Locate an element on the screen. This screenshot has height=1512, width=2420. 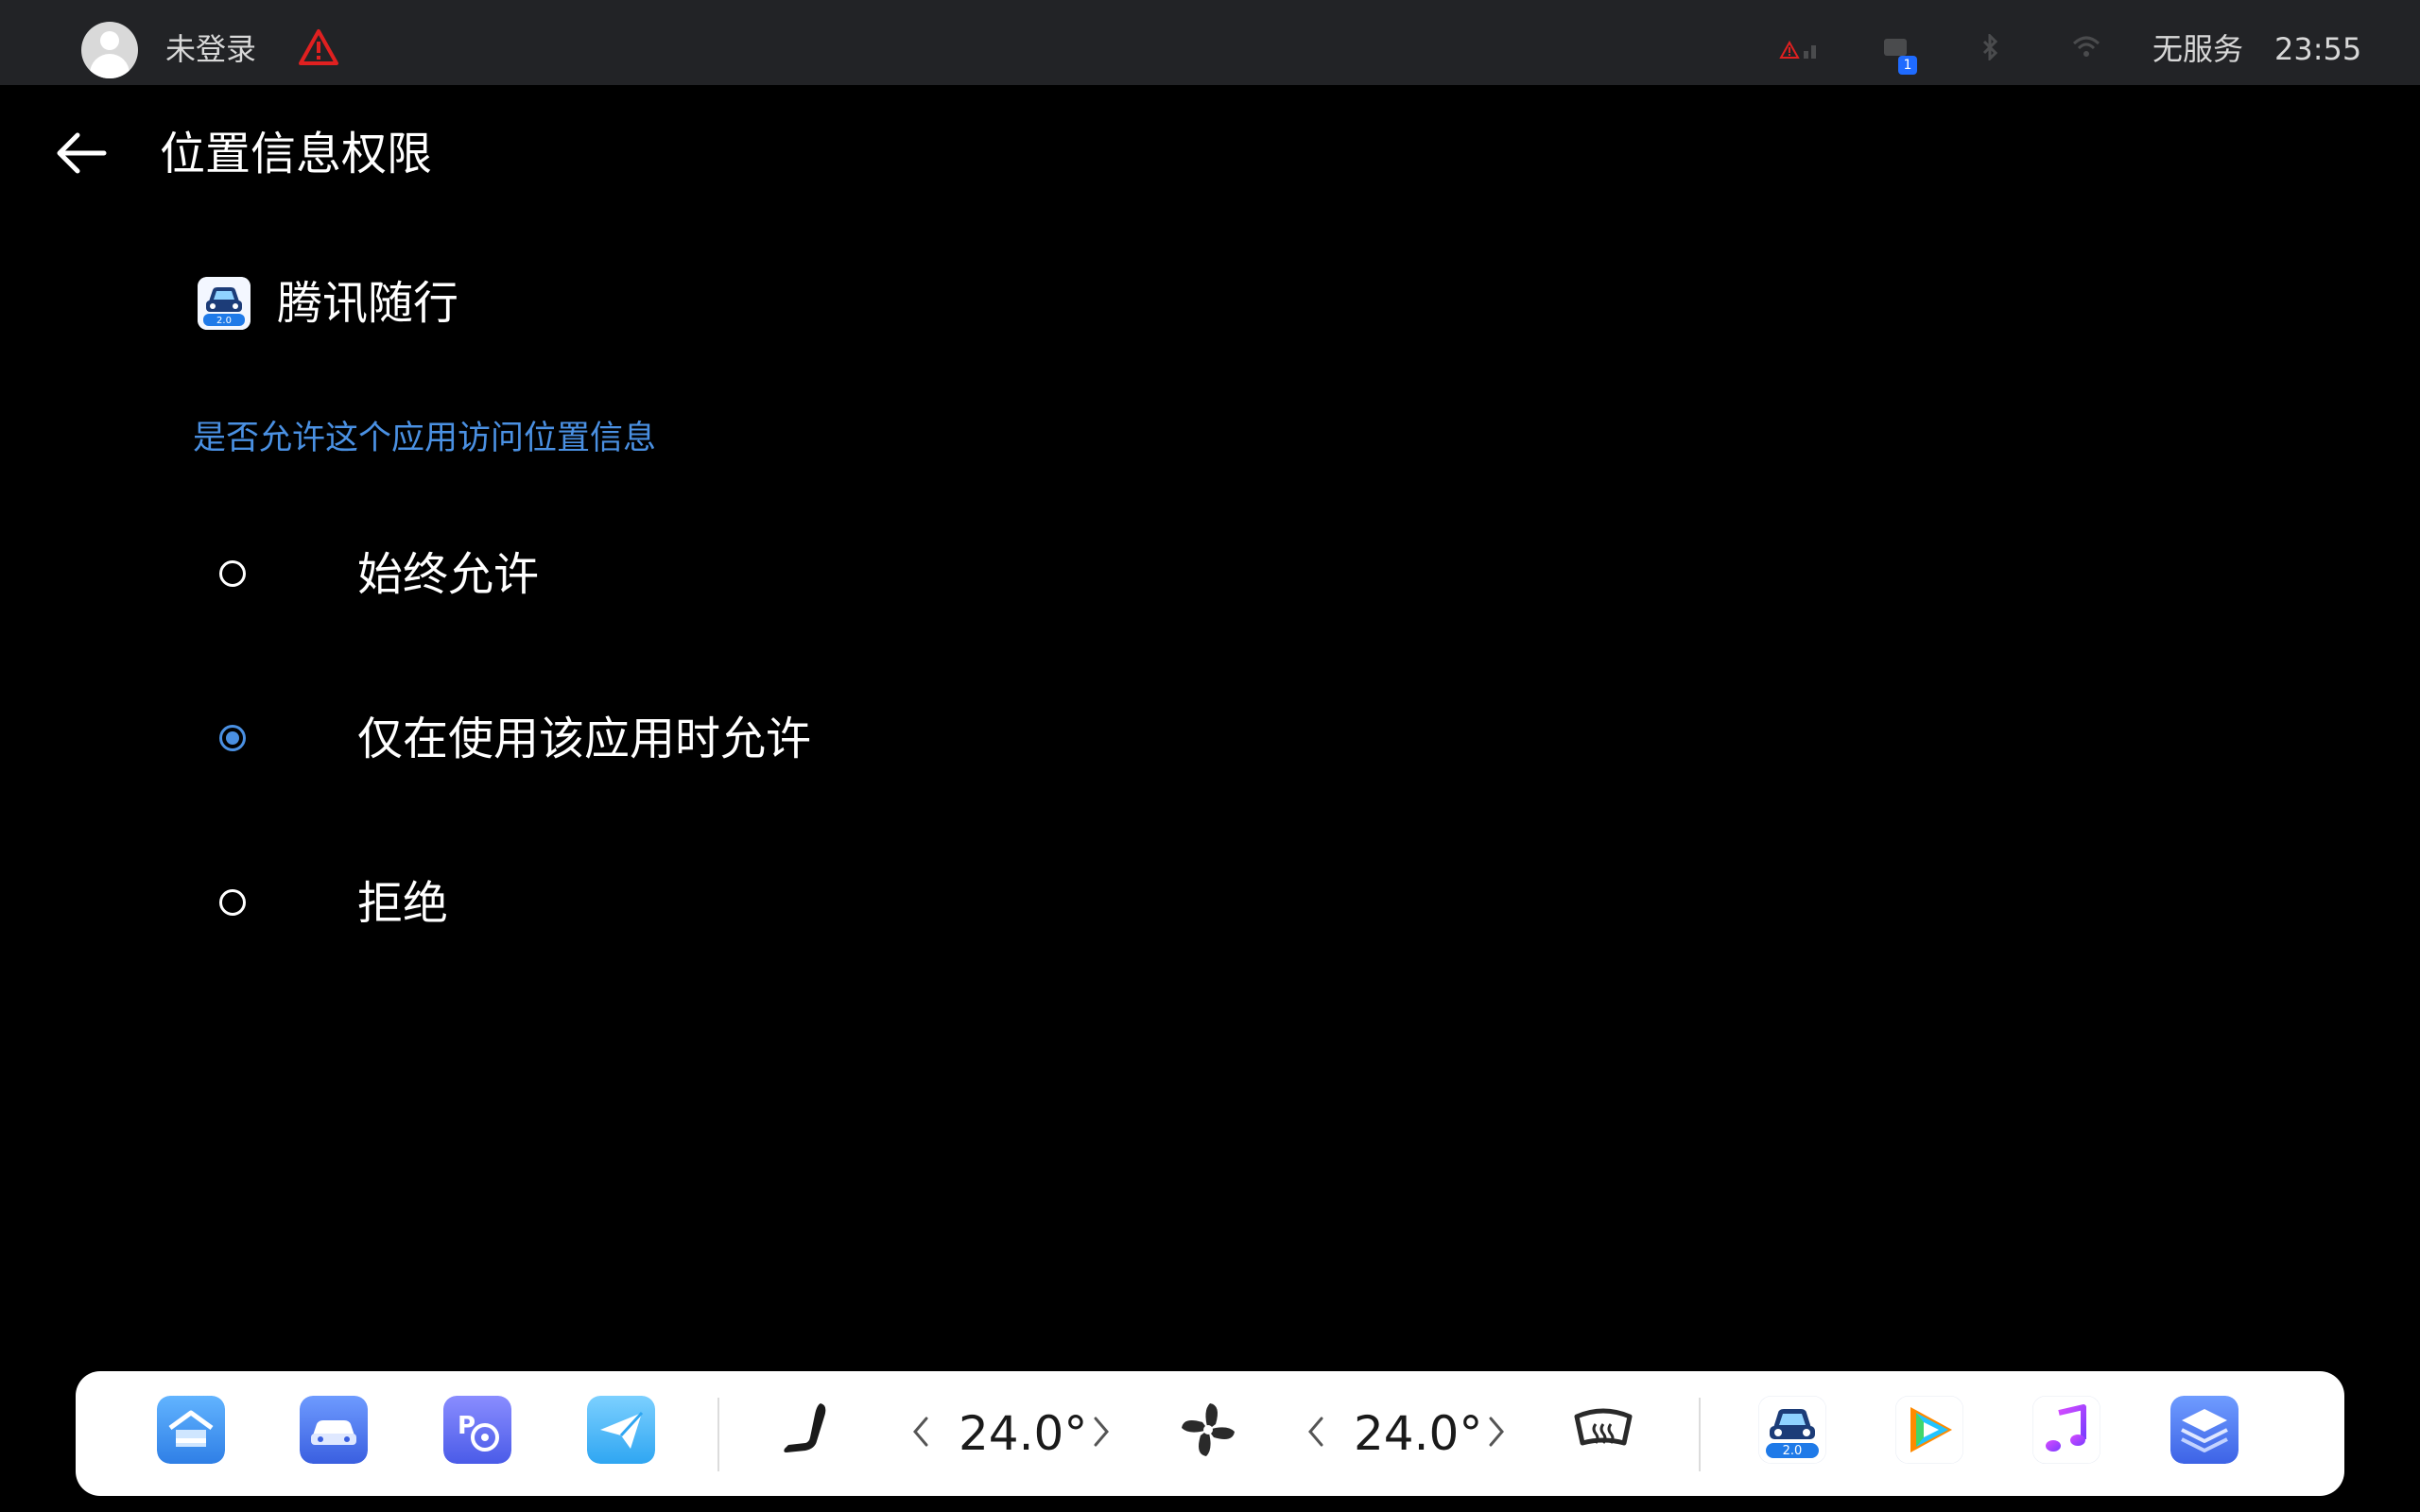
wifi-icon is located at coordinates (2086, 46).